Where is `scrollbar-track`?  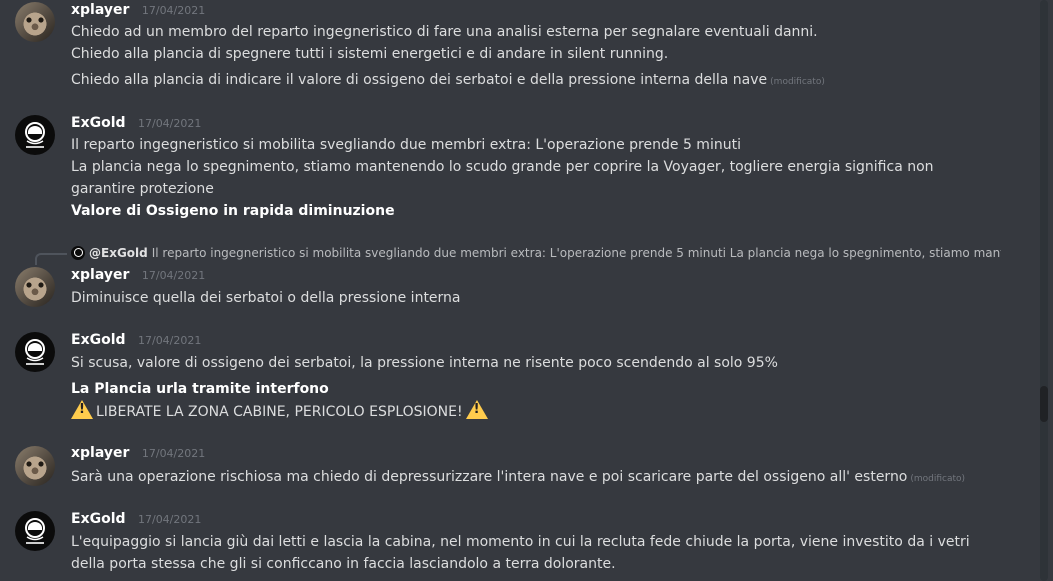
scrollbar-track is located at coordinates (1044, 290).